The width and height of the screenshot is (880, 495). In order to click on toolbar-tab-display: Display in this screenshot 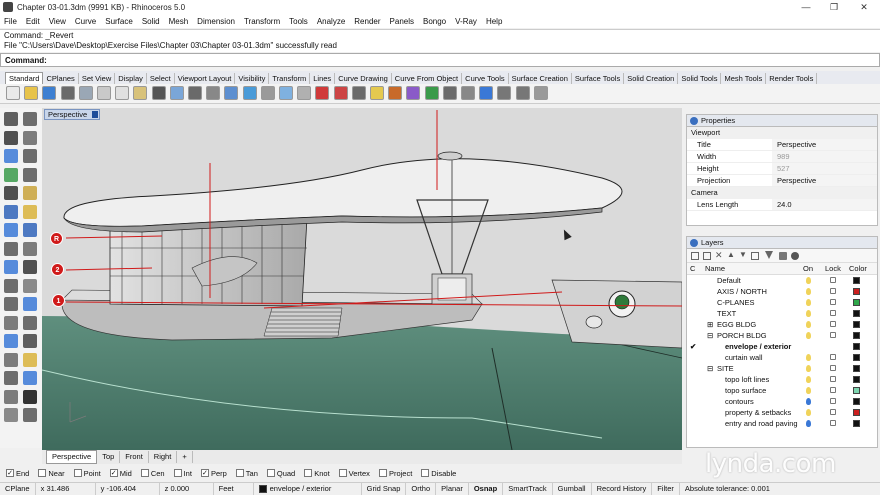, I will do `click(131, 78)`.